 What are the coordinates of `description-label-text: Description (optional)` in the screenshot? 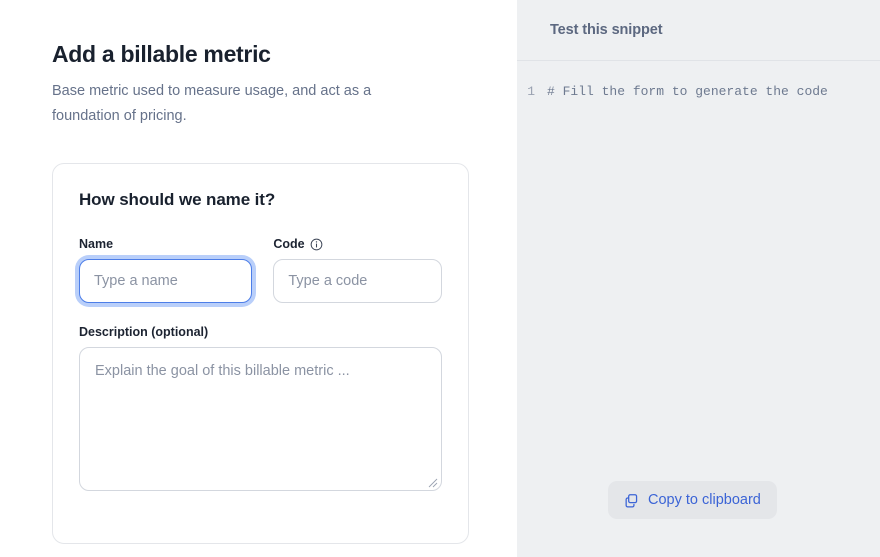 It's located at (144, 331).